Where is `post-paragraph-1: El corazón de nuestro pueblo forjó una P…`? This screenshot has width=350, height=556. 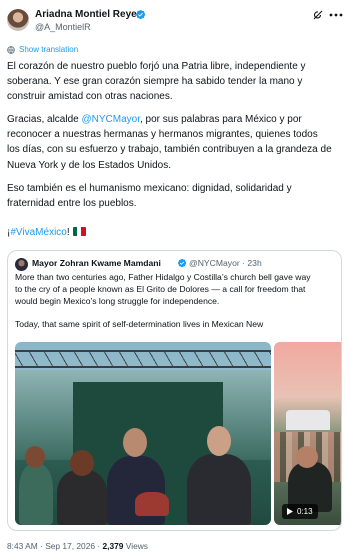
post-paragraph-1: El corazón de nuestro pueblo forjó una P… is located at coordinates (156, 82).